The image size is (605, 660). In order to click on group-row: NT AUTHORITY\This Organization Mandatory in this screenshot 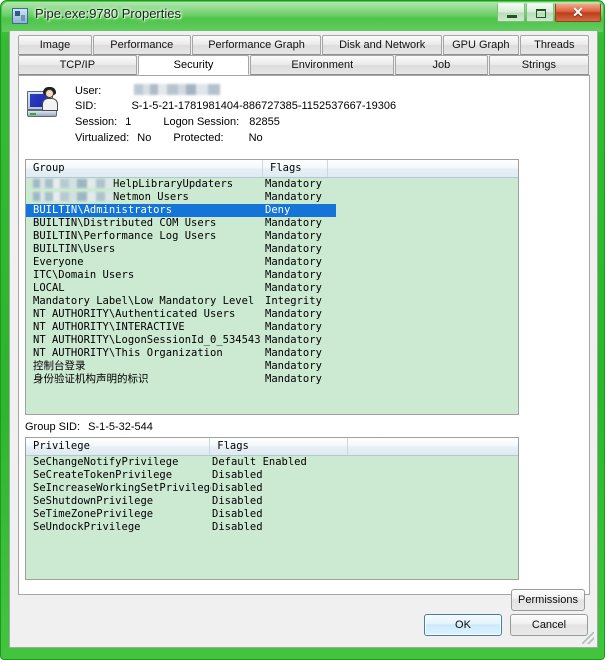, I will do `click(272, 353)`.